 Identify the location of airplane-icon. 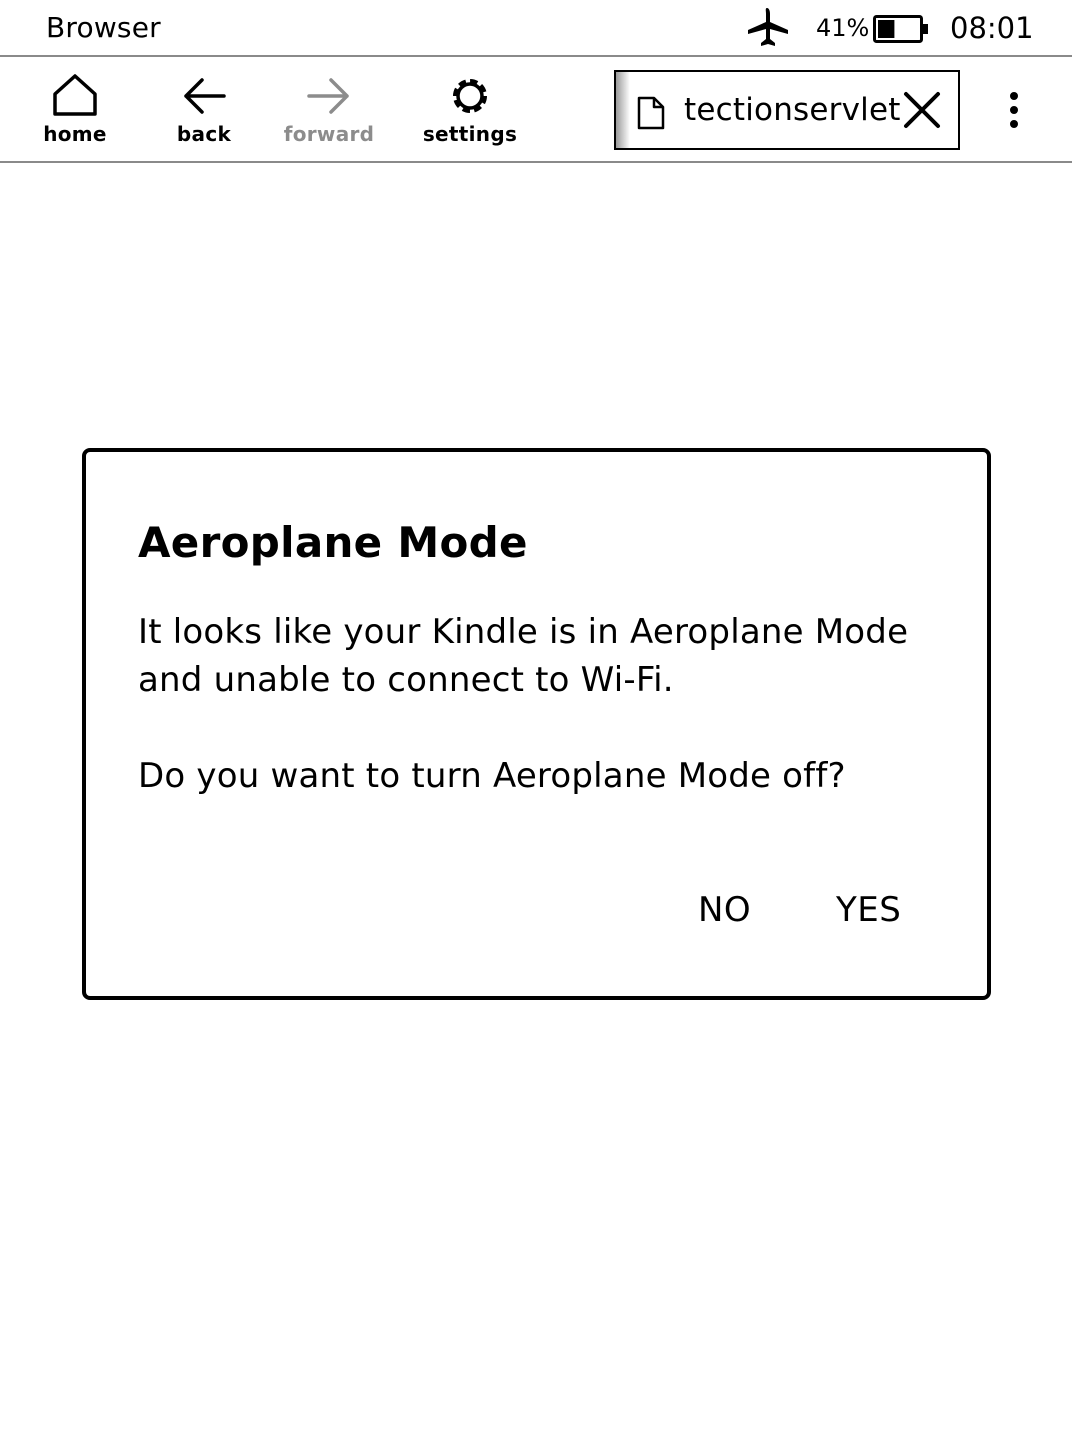
(768, 27).